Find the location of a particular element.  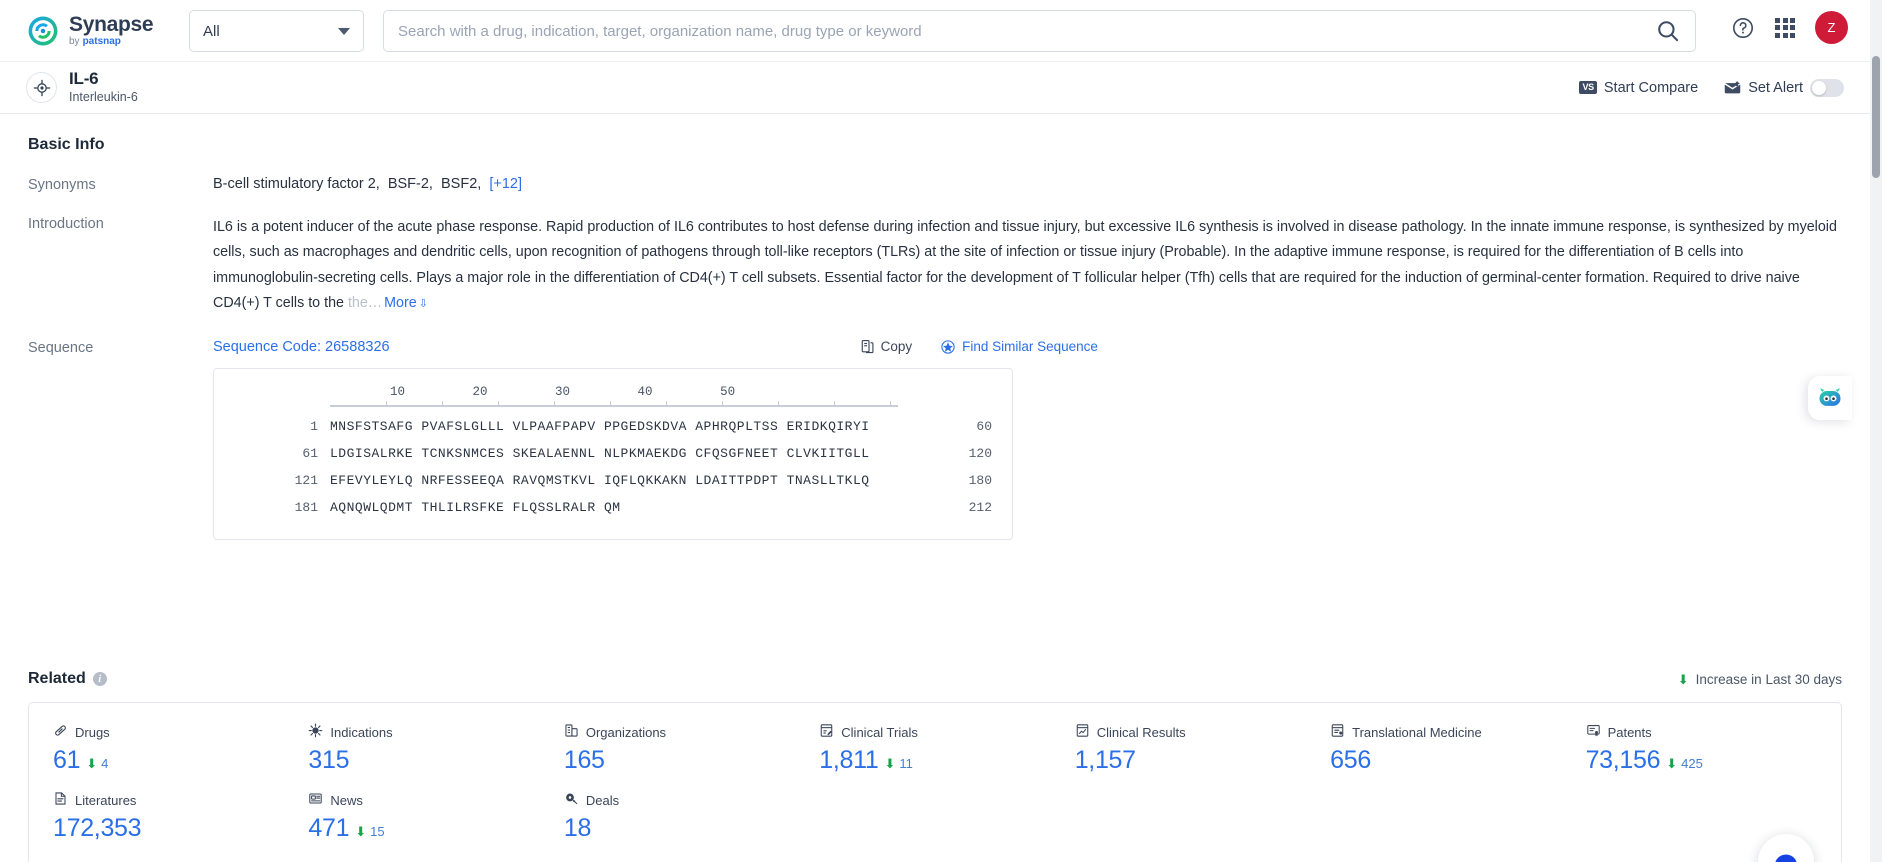

help-button is located at coordinates (1743, 28).